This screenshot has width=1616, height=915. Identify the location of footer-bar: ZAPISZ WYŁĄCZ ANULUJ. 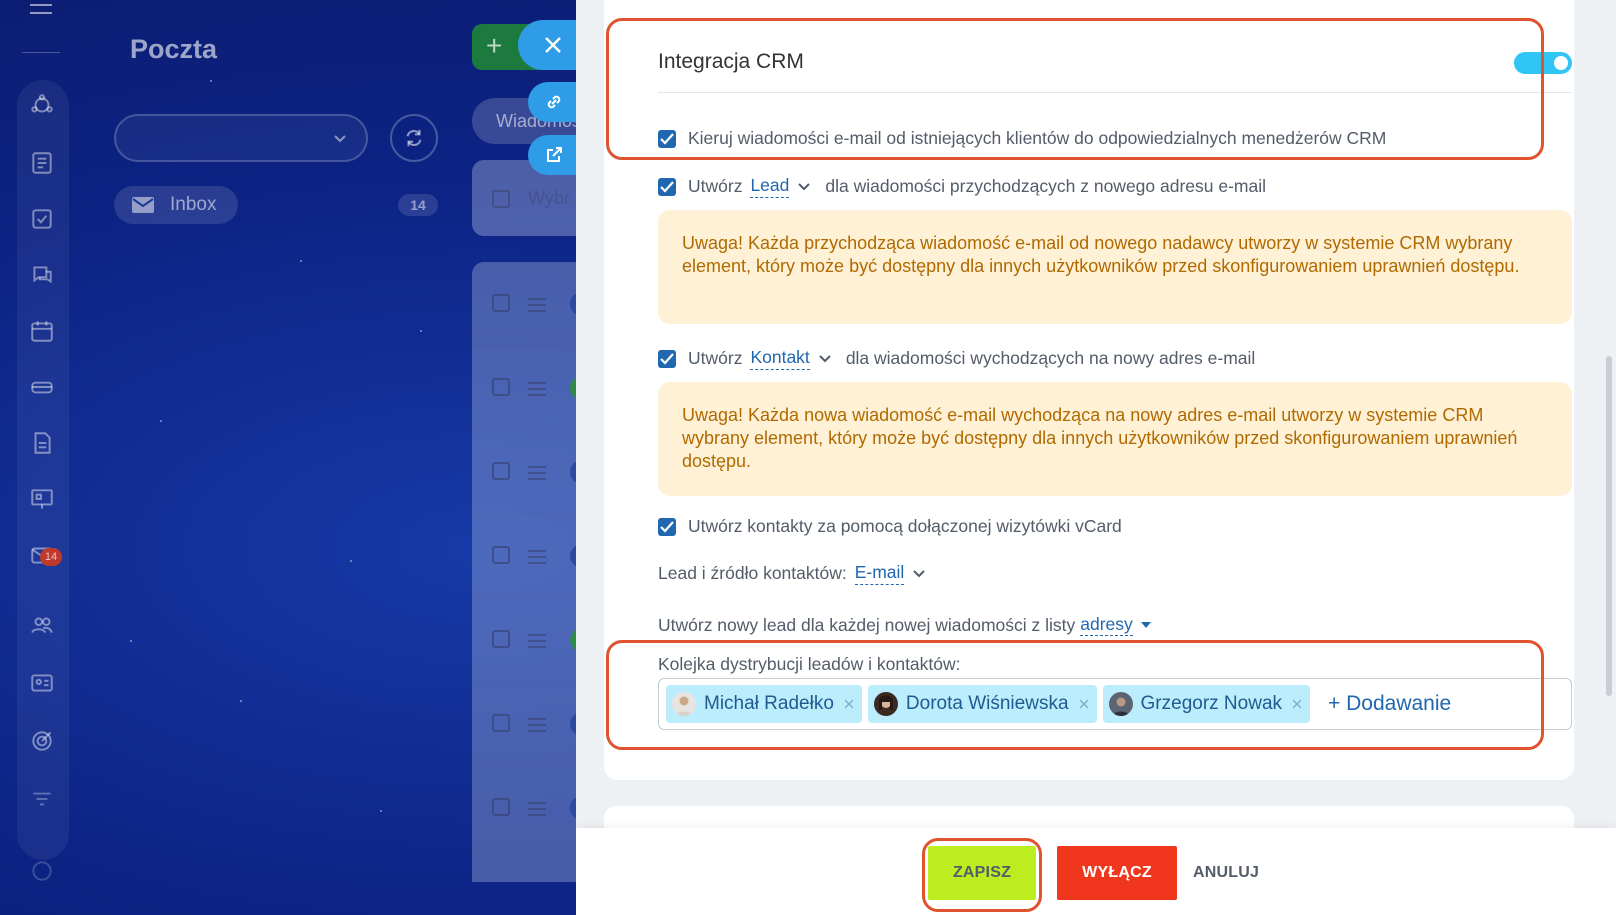
(1096, 871).